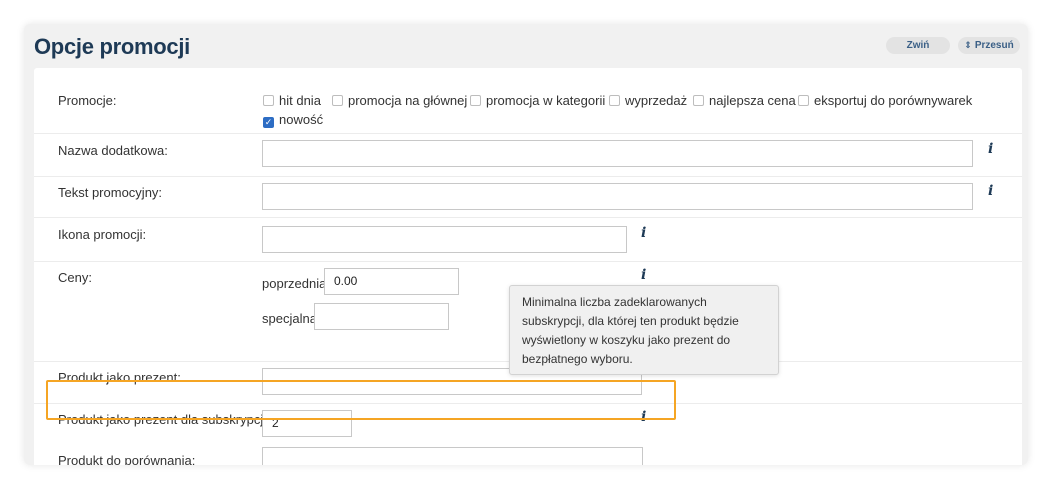  I want to click on compare-product-input, so click(452, 456).